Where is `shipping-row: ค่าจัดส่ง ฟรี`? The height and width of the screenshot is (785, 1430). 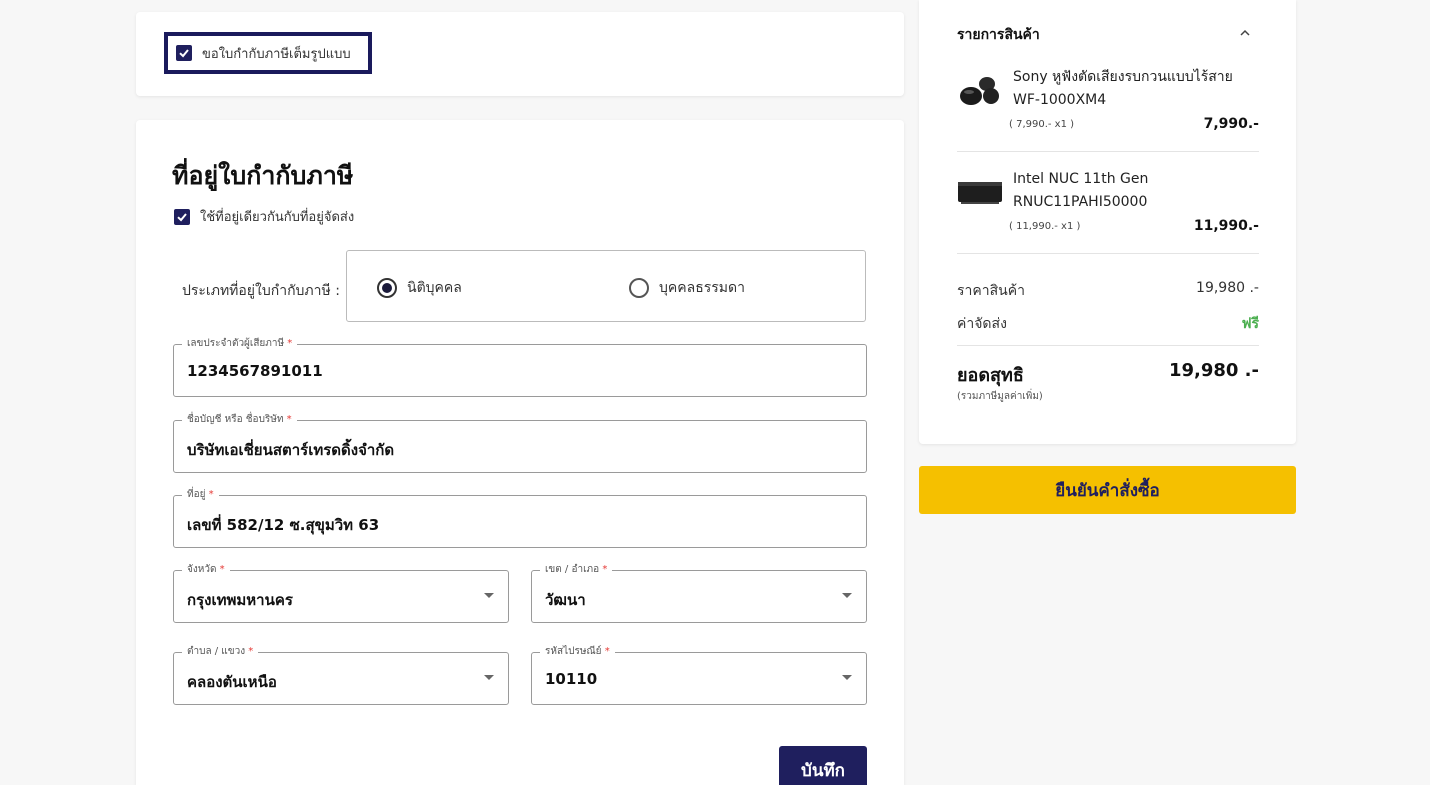 shipping-row: ค่าจัดส่ง ฟรี is located at coordinates (1108, 324).